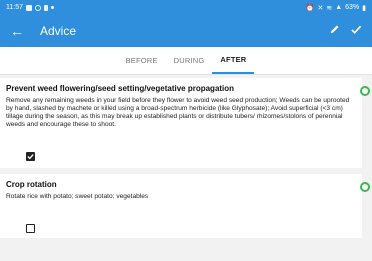 The height and width of the screenshot is (261, 372). Describe the element at coordinates (186, 31) in the screenshot. I see `app-bar: ← Advice` at that location.